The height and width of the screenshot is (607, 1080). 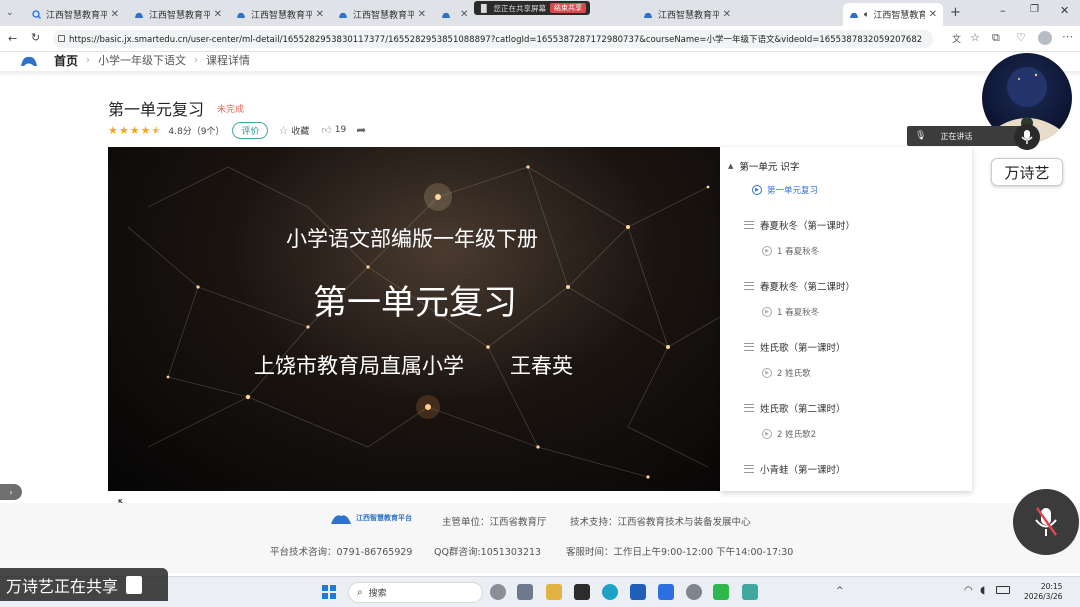 What do you see at coordinates (996, 38) in the screenshot?
I see `extensions-icon: ⧉` at bounding box center [996, 38].